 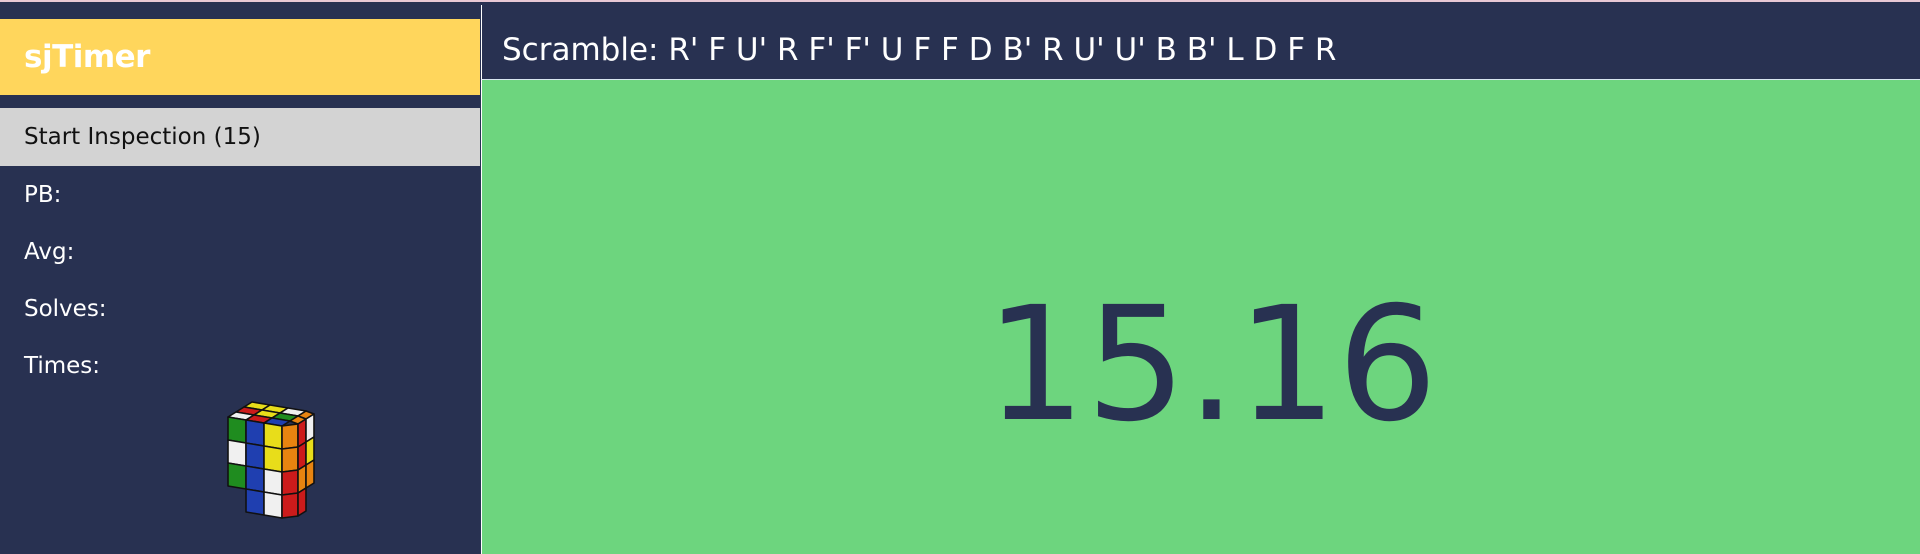 I want to click on app-logo: sjTimer, so click(x=240, y=57).